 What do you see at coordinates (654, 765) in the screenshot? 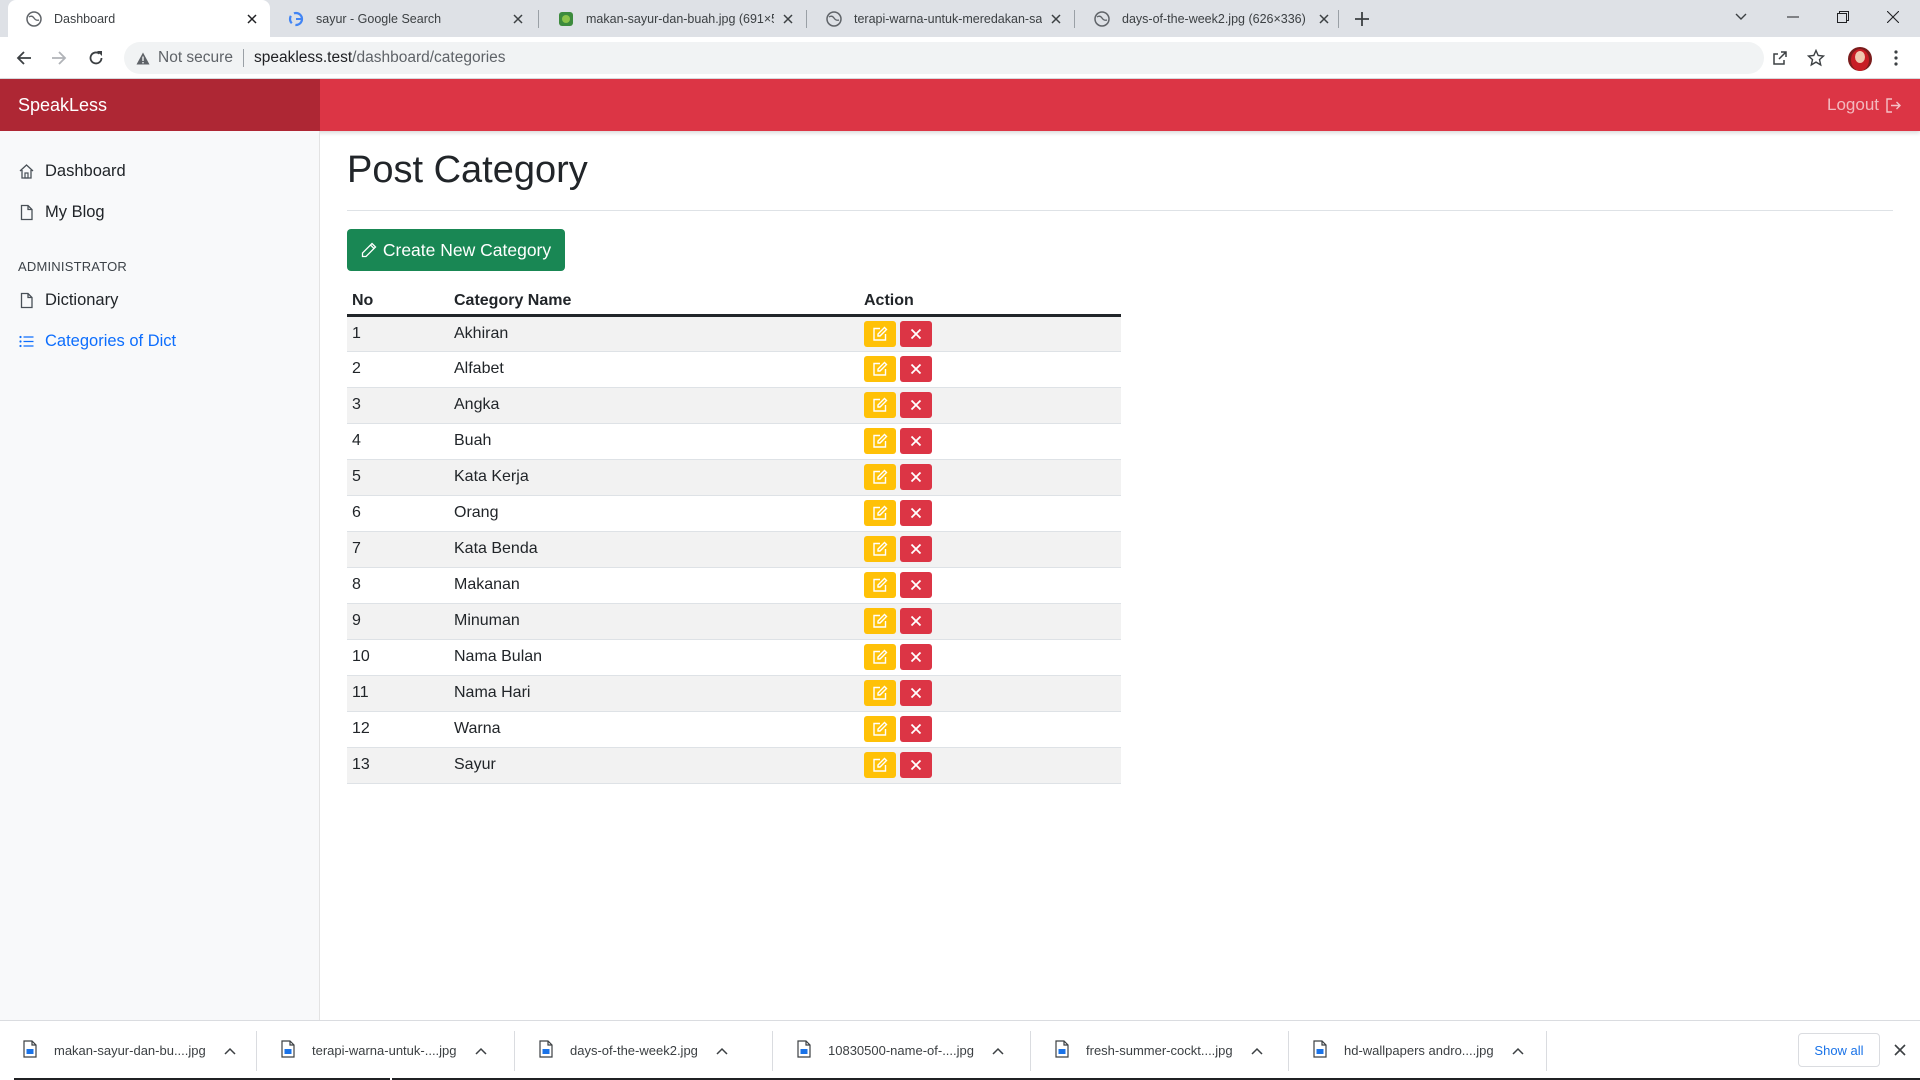
I see `cell-category-name: Sayur` at bounding box center [654, 765].